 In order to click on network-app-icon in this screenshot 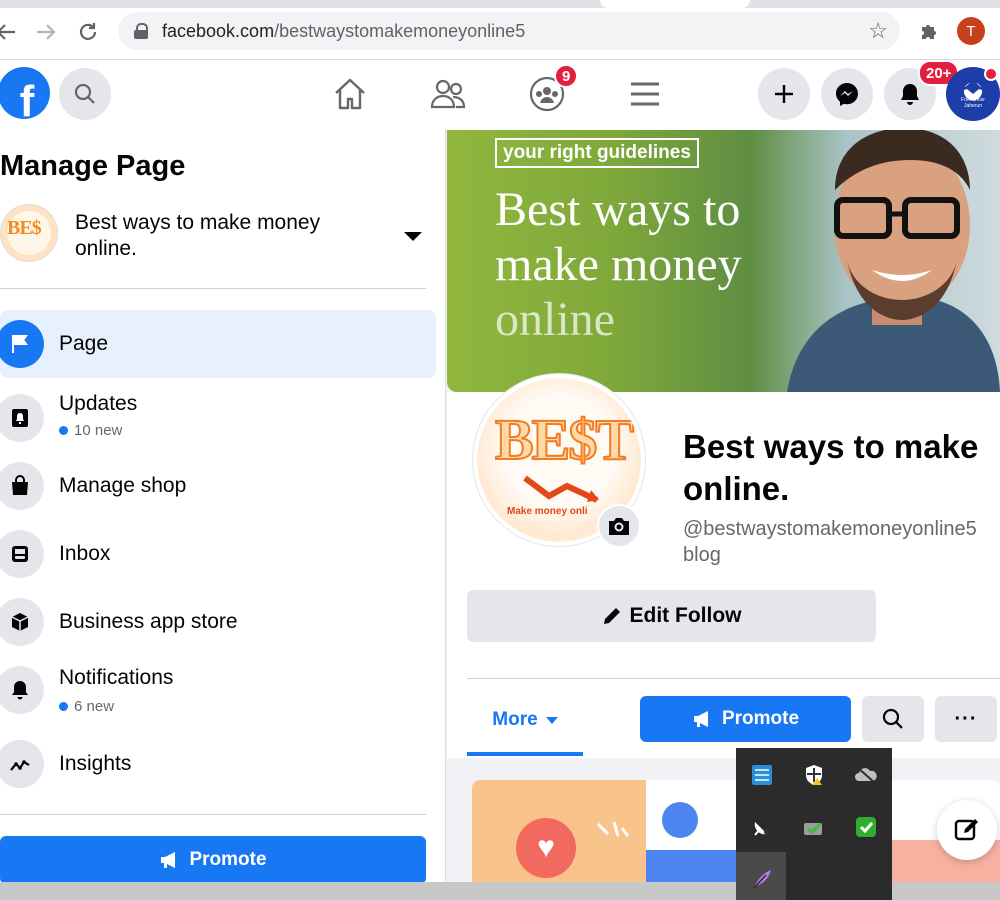, I will do `click(762, 775)`.